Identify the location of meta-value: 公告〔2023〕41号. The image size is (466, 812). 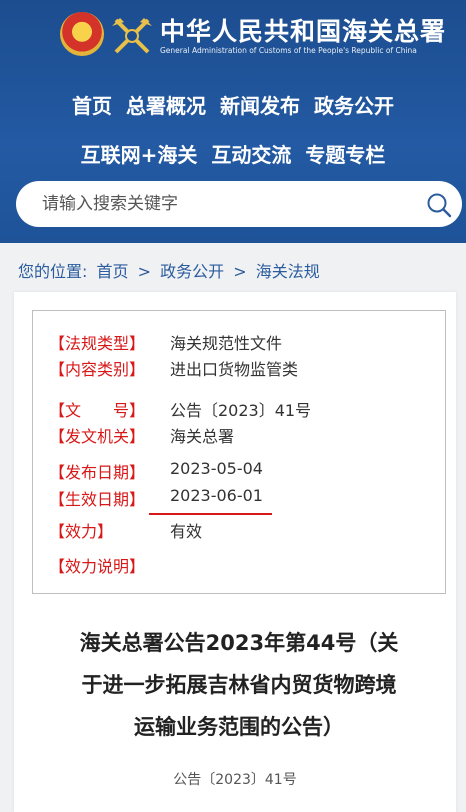
(241, 410).